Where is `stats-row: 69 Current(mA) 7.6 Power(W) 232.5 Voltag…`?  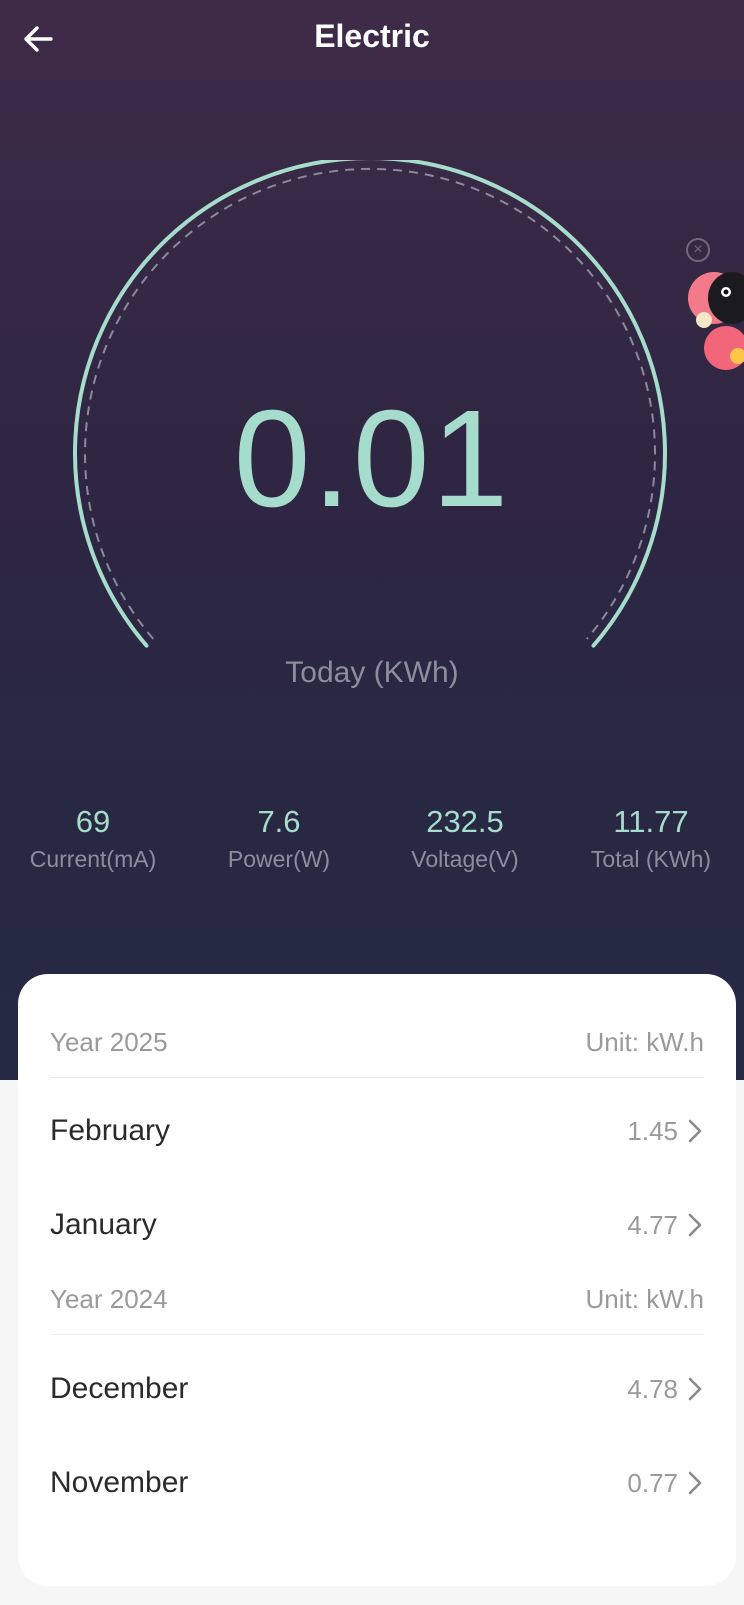
stats-row: 69 Current(mA) 7.6 Power(W) 232.5 Voltag… is located at coordinates (372, 845).